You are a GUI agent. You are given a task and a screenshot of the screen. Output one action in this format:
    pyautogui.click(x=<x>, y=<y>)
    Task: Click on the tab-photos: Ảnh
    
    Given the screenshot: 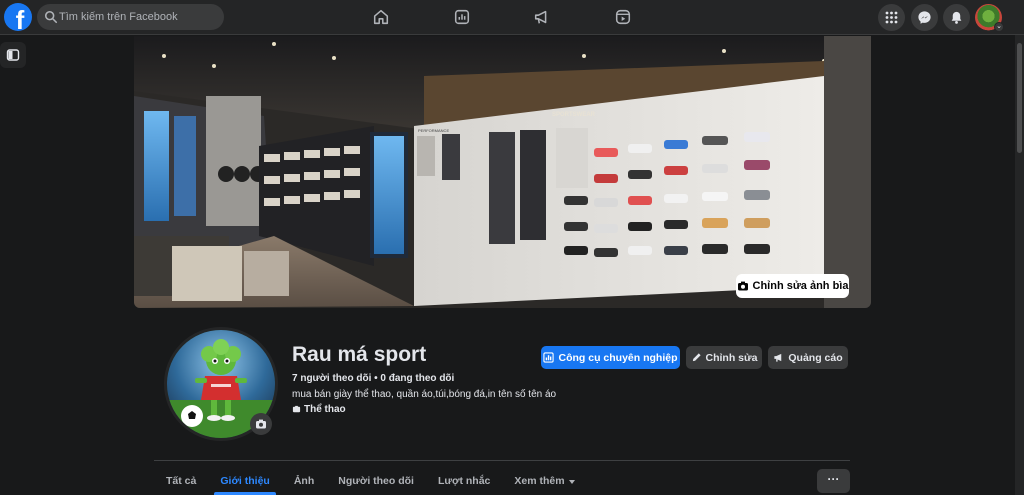 What is the action you would take?
    pyautogui.click(x=304, y=481)
    